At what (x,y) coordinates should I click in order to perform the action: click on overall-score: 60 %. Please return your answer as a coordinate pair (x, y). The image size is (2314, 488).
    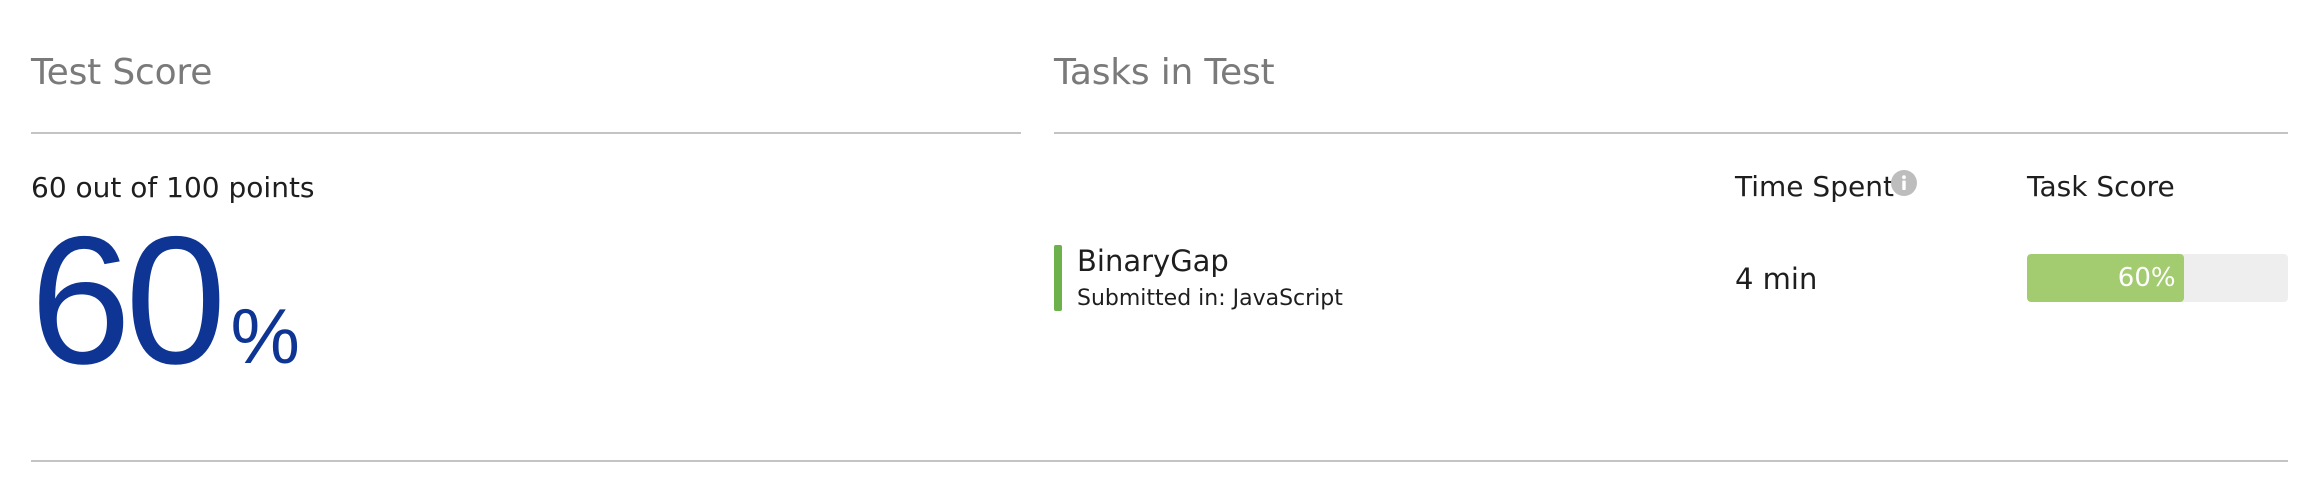
    Looking at the image, I should click on (165, 300).